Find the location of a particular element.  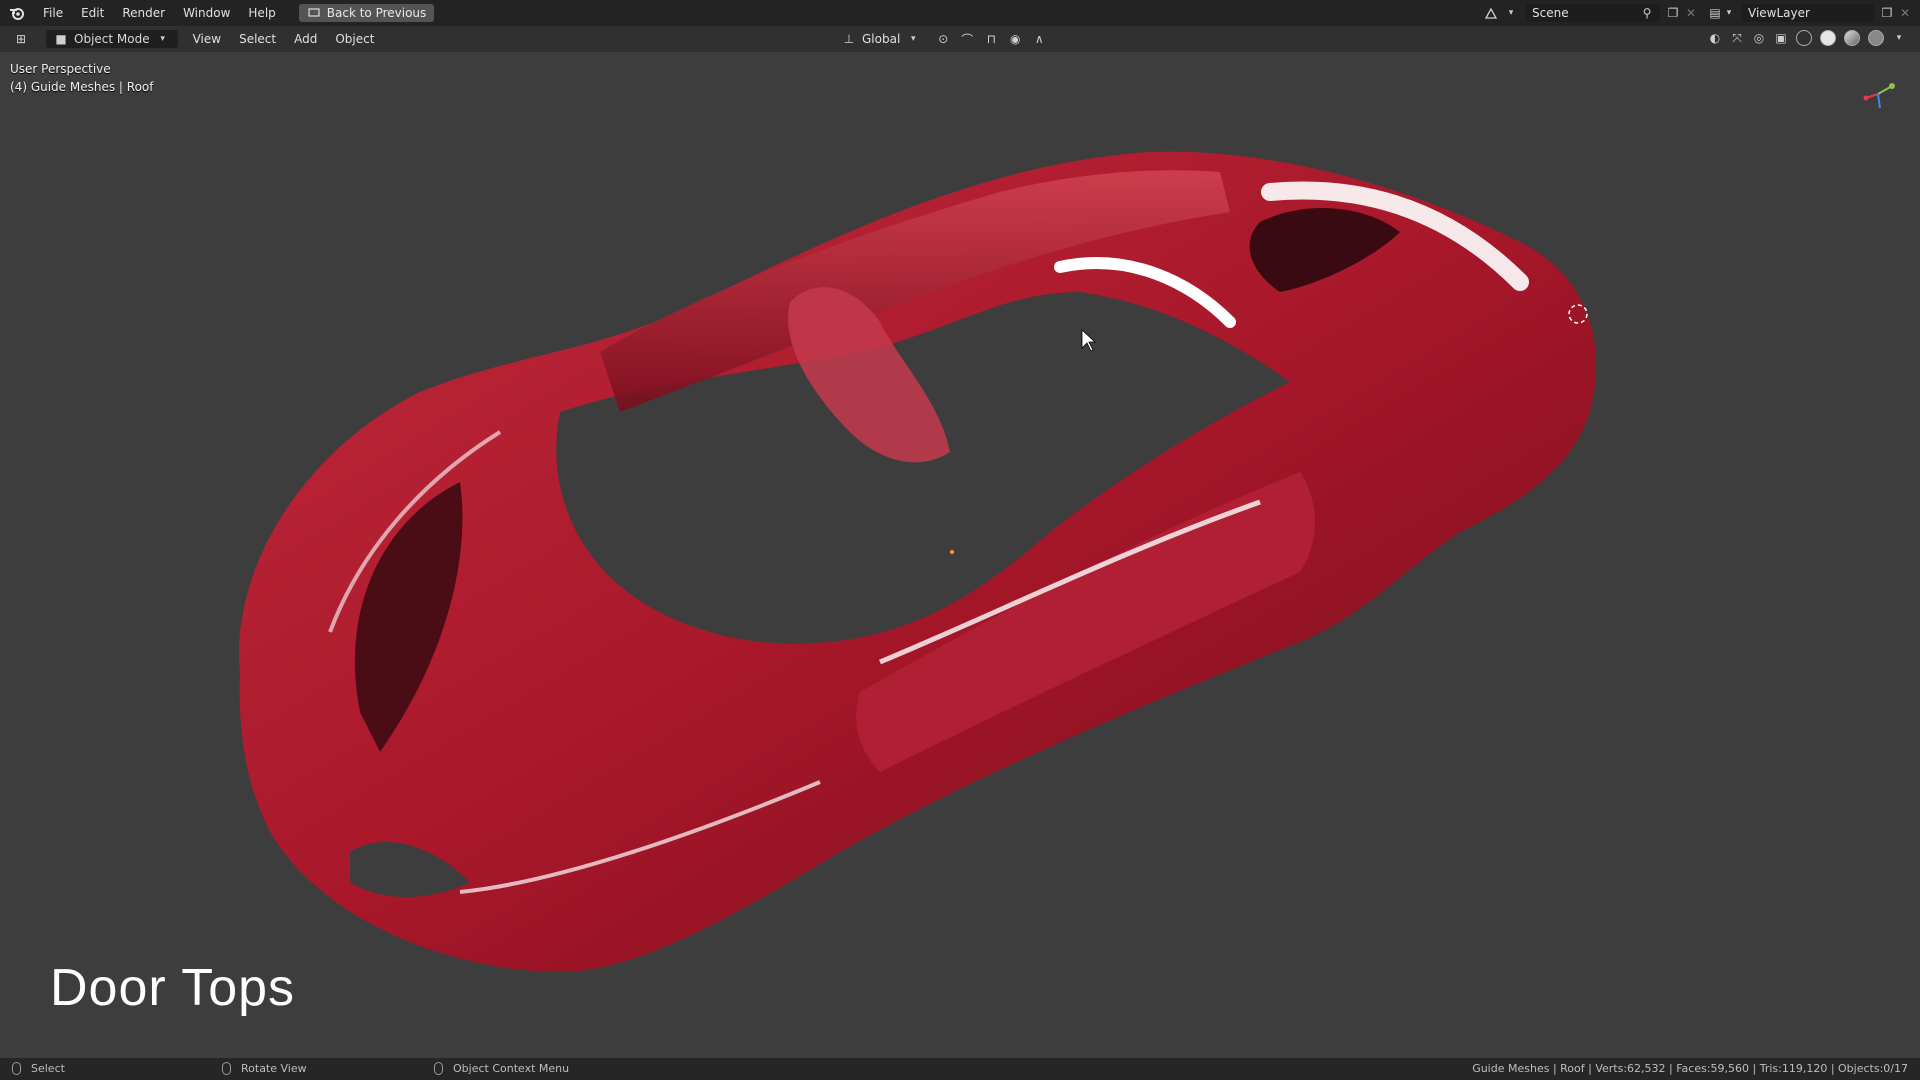

falloff-icon: ∧ is located at coordinates (1039, 39).